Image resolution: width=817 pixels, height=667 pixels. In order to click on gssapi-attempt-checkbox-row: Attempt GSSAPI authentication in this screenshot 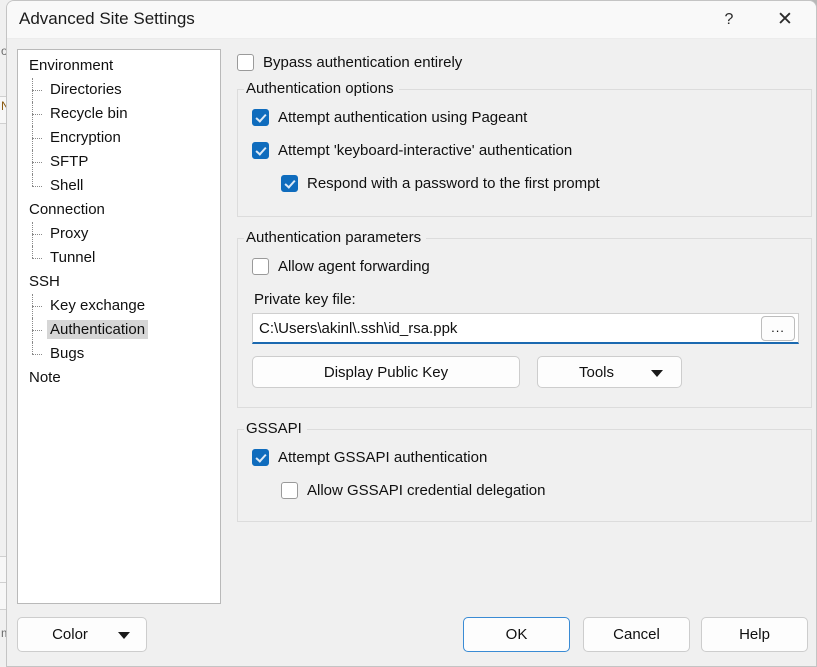, I will do `click(525, 457)`.